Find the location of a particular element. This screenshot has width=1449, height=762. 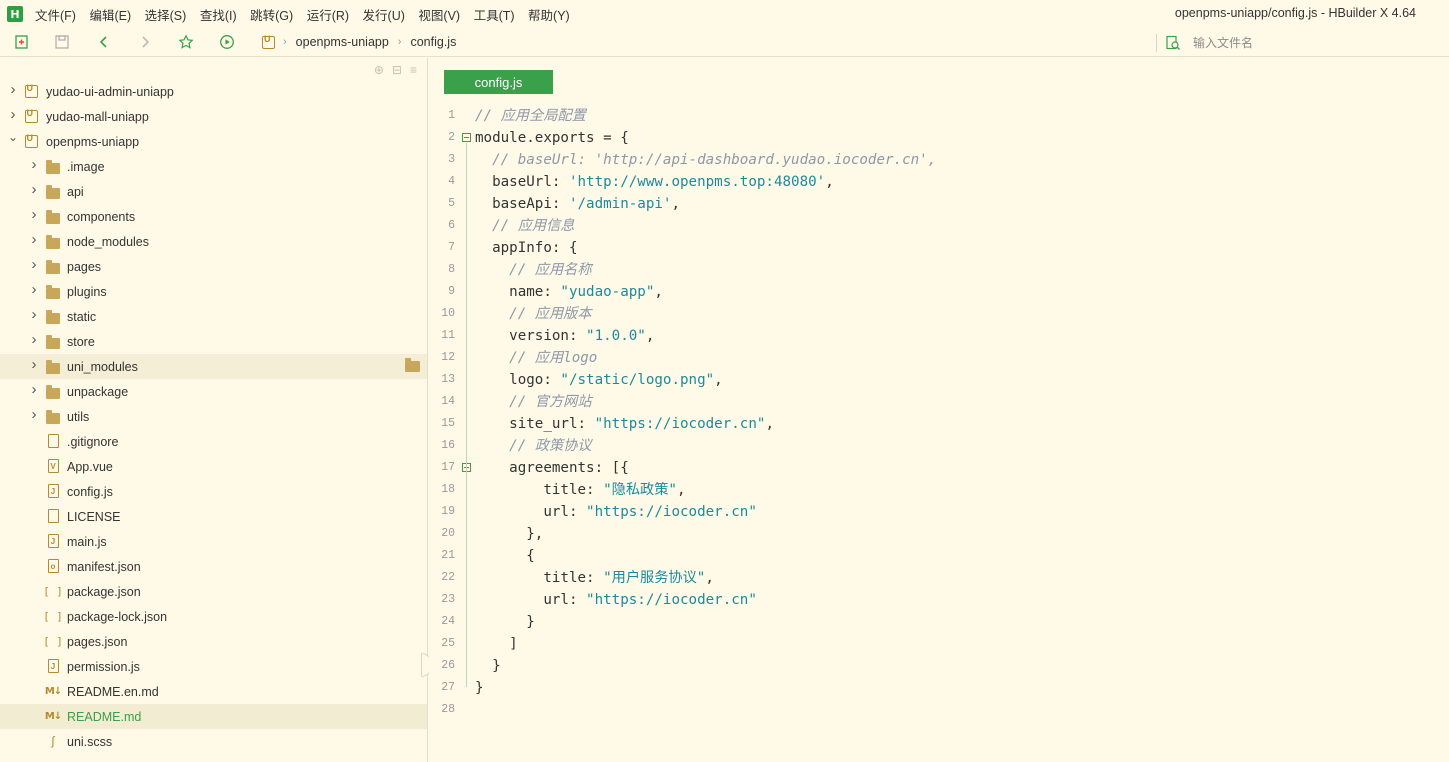

forward-icon is located at coordinates (145, 42).